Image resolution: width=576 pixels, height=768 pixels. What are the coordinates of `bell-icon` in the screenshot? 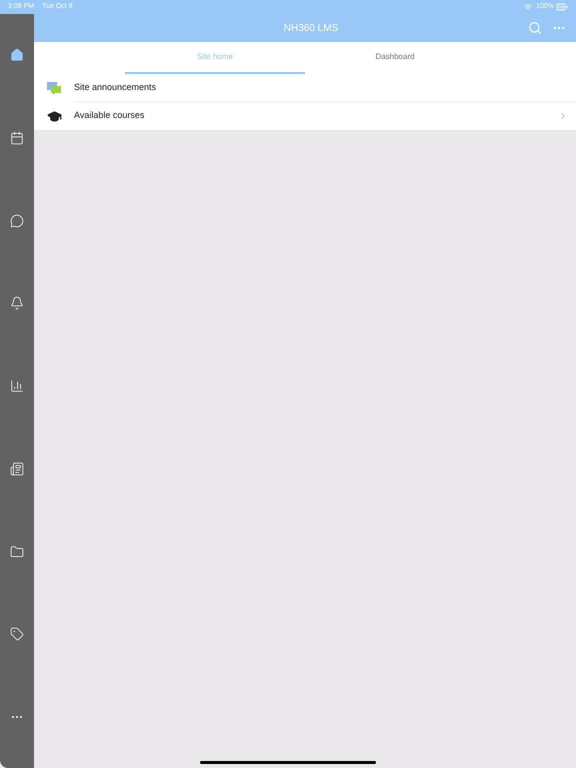 It's located at (17, 303).